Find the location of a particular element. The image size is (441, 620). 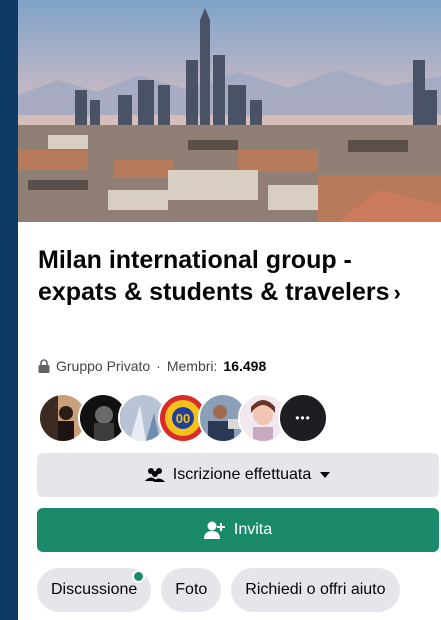

tab-discussione: Discussione is located at coordinates (94, 590).